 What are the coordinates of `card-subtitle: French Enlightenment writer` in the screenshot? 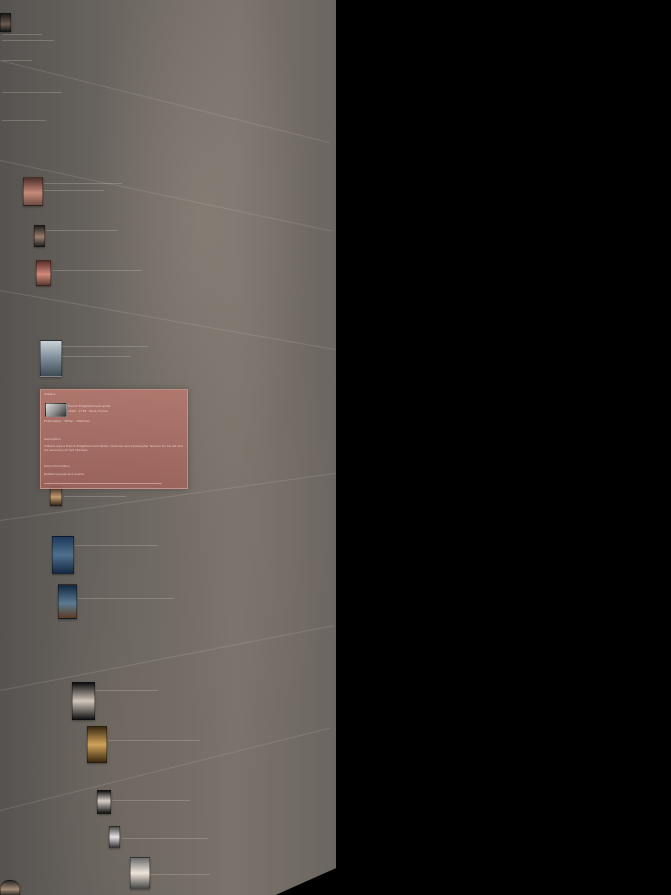 It's located at (89, 406).